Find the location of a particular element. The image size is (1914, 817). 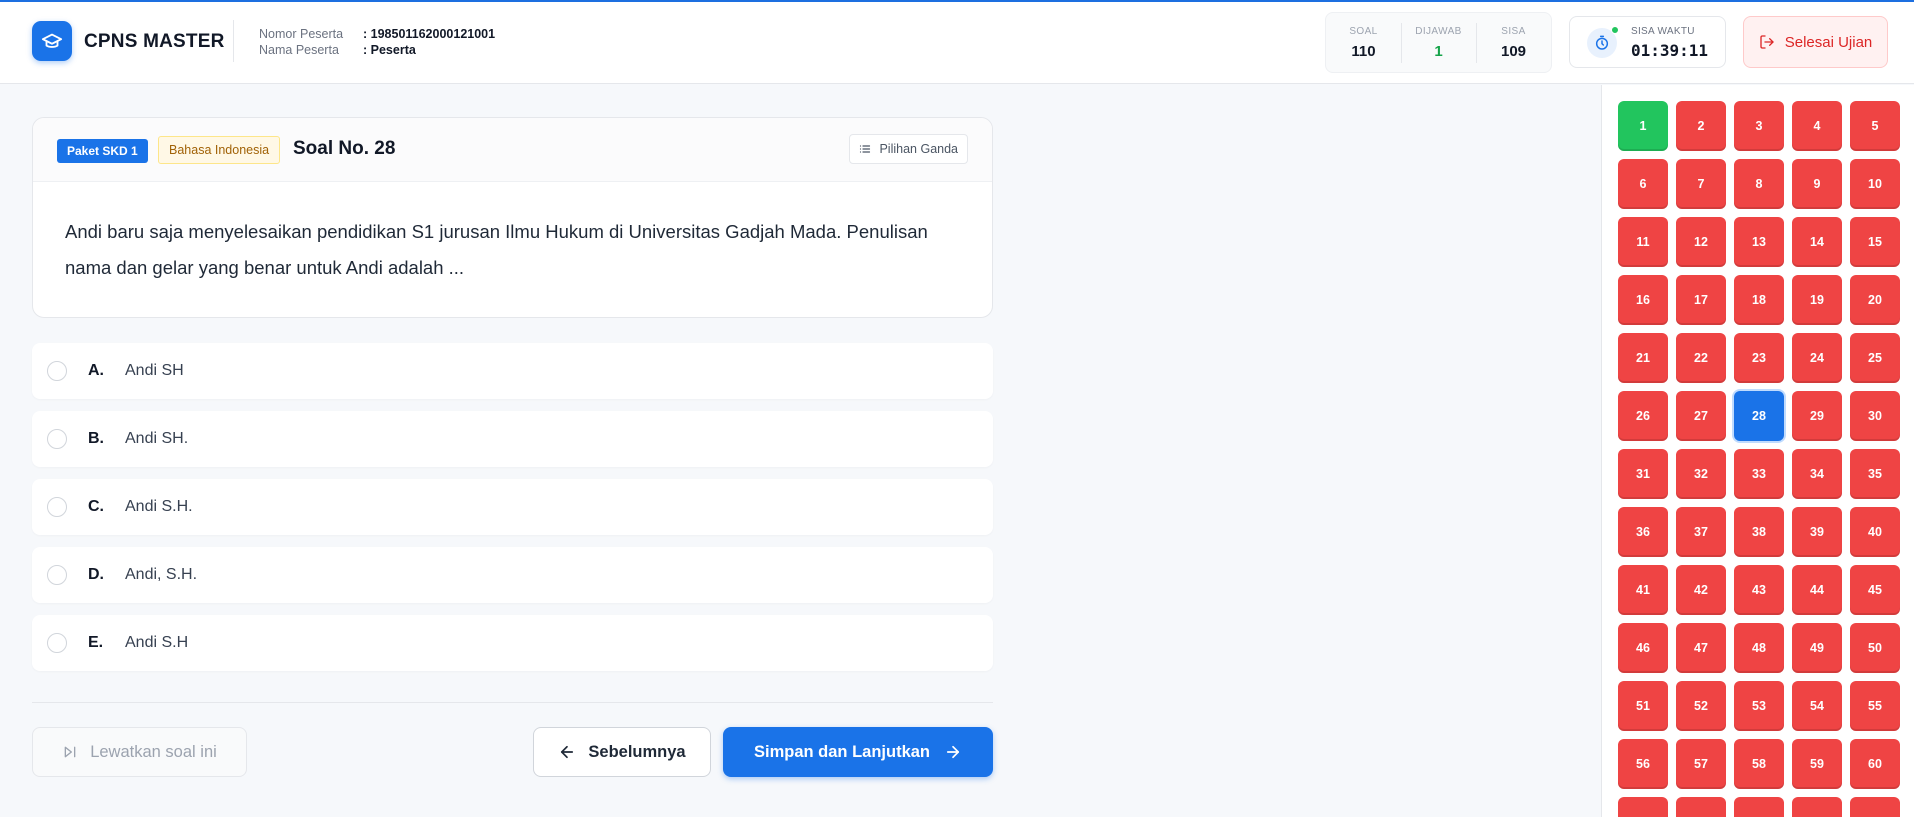

previous-label: Sebelumnya is located at coordinates (637, 751).